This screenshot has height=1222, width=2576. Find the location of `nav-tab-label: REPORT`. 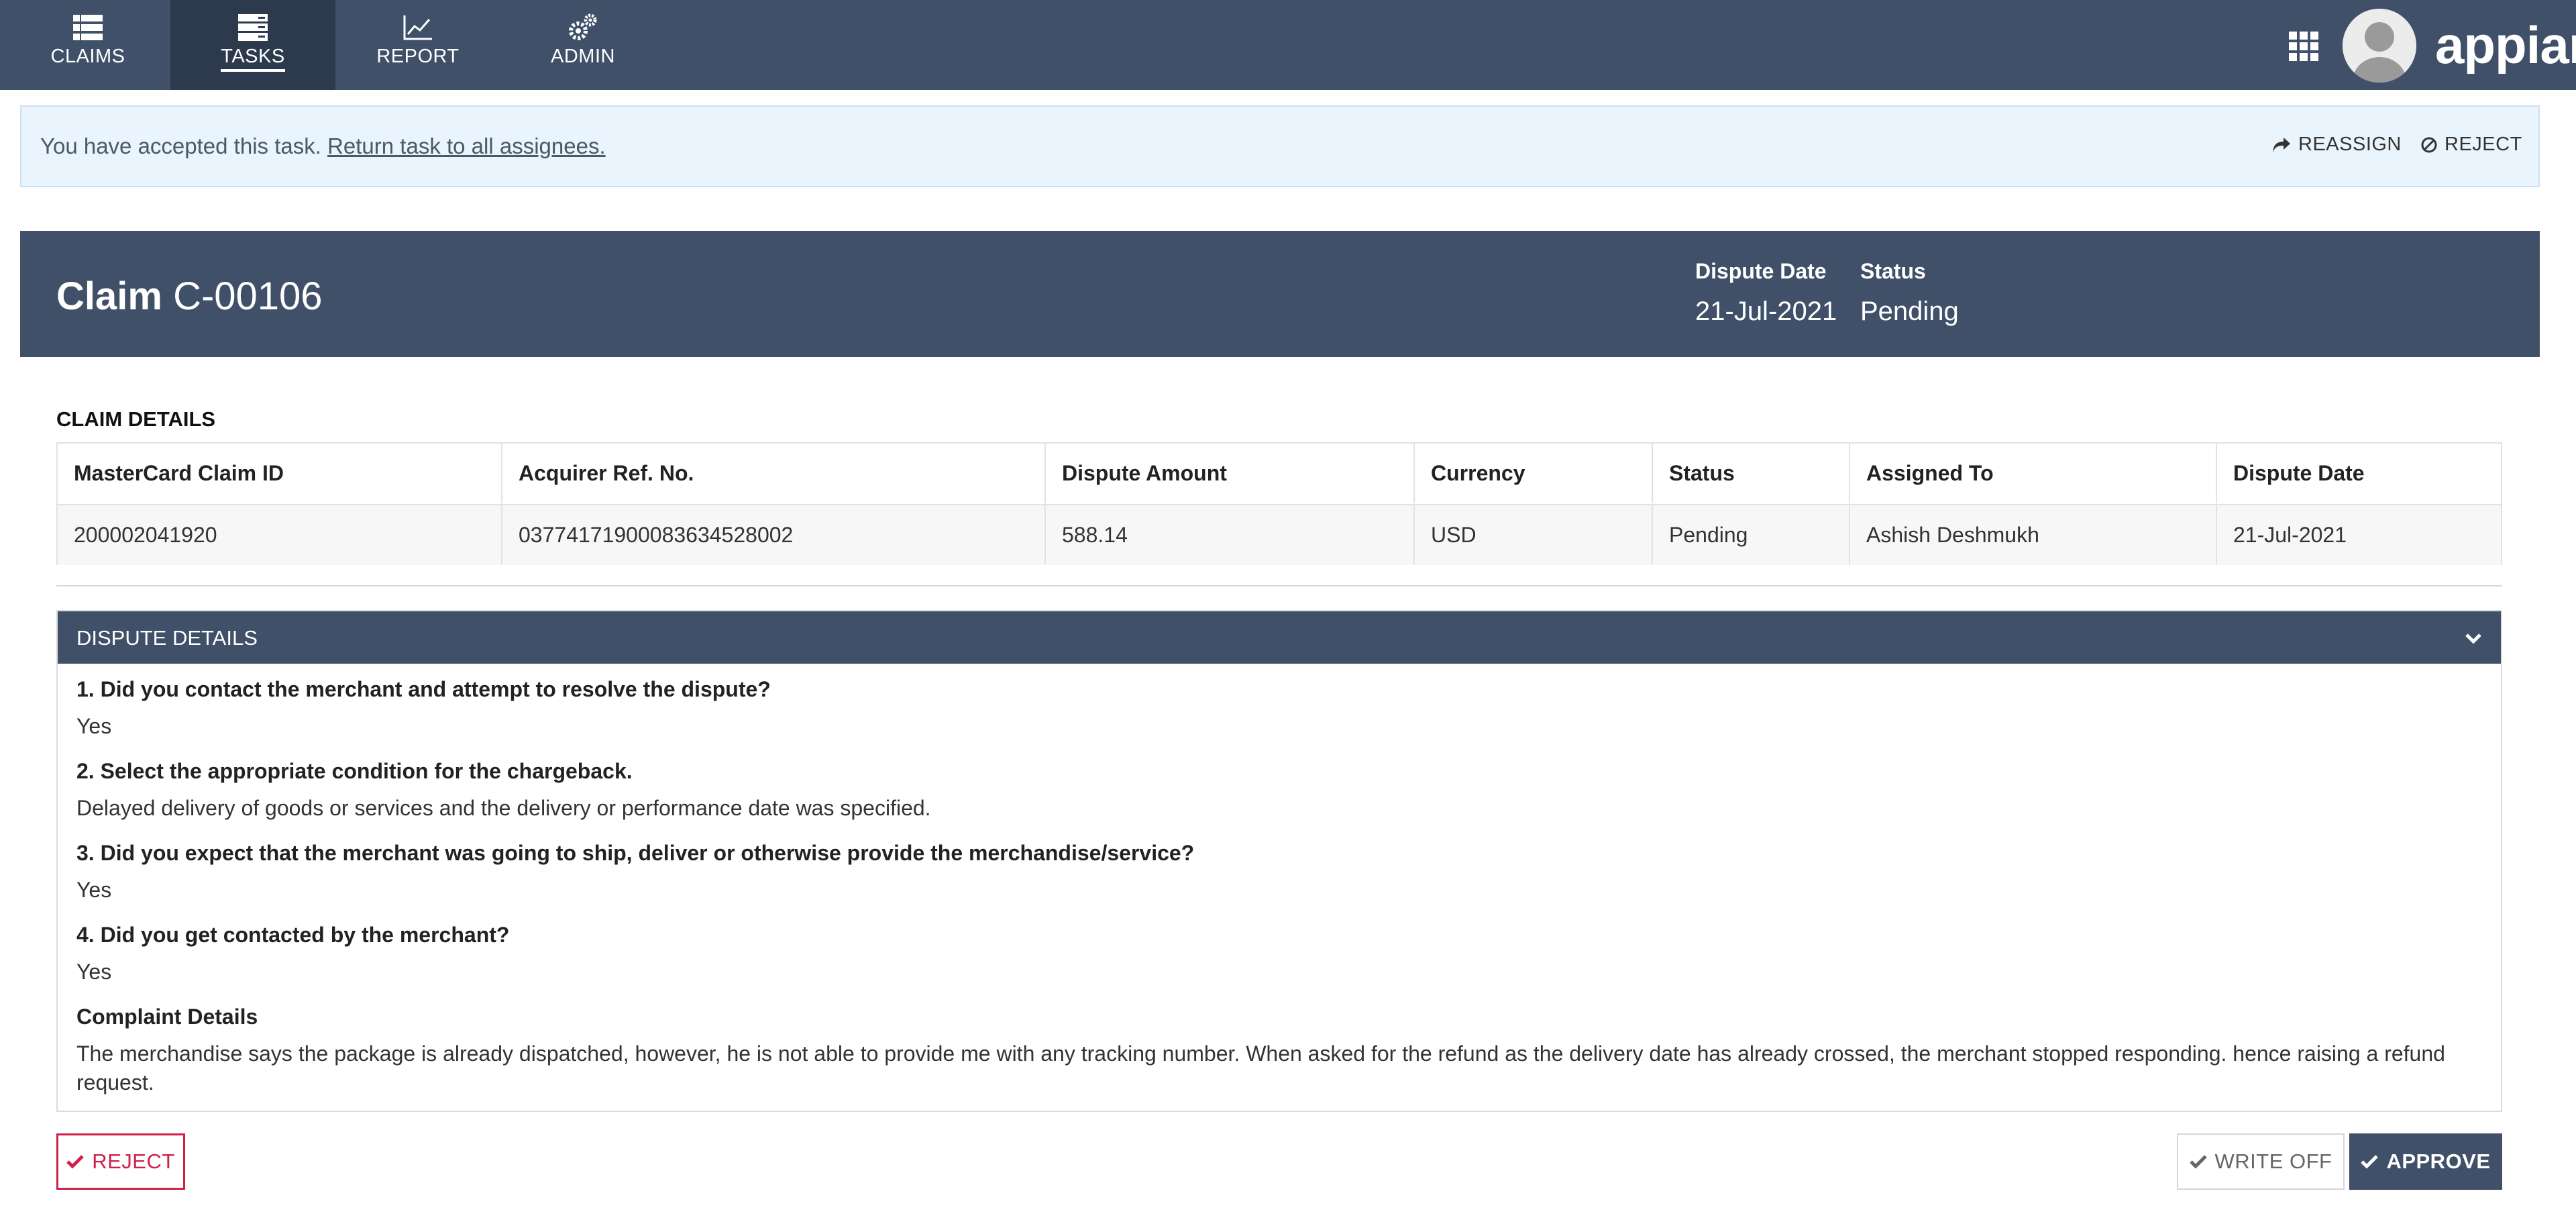

nav-tab-label: REPORT is located at coordinates (418, 56).